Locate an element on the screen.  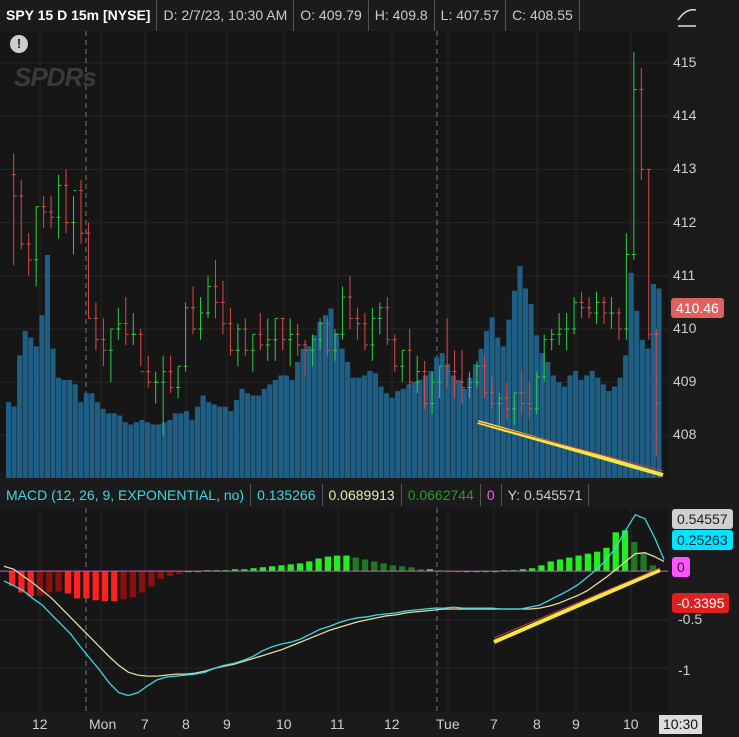
macd-study-label: MACD (12, 26, 9, EXPONENTIAL, no) is located at coordinates (126, 495).